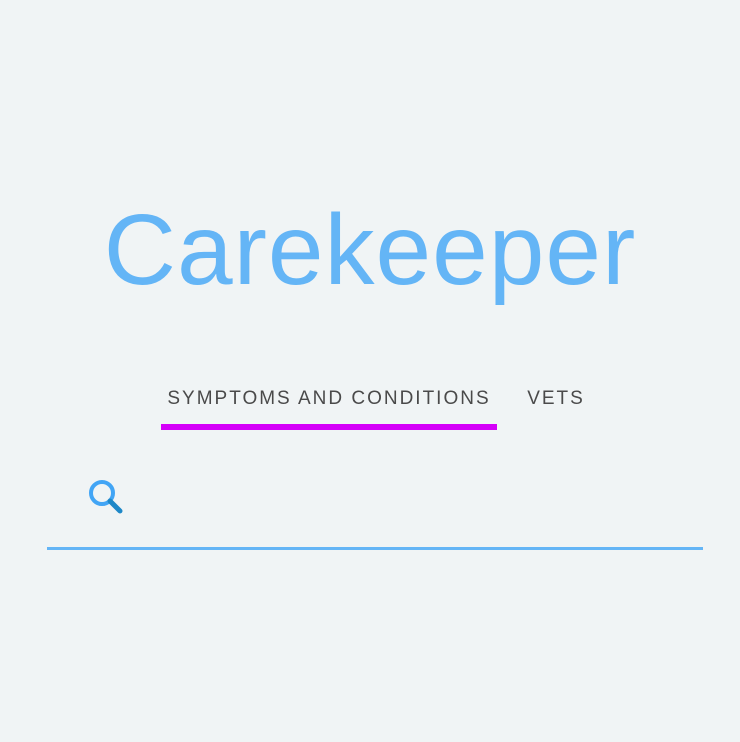  I want to click on search-icon, so click(106, 497).